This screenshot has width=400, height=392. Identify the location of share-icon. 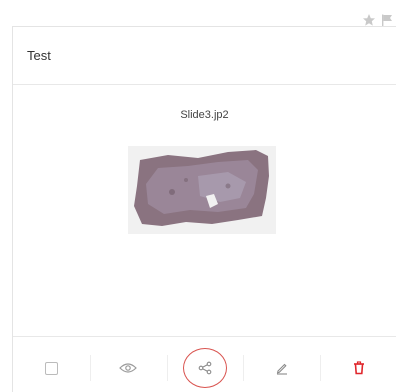
(205, 368).